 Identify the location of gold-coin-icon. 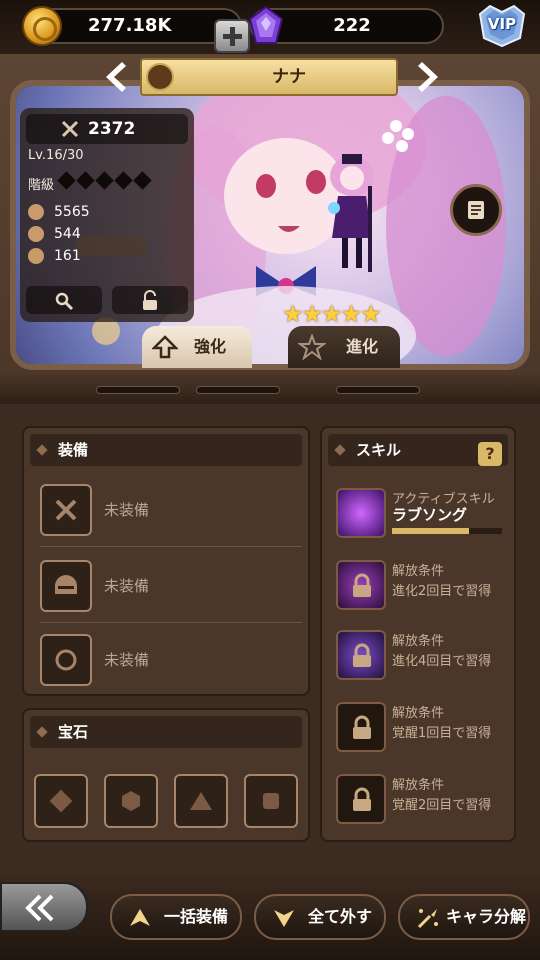
(42, 26).